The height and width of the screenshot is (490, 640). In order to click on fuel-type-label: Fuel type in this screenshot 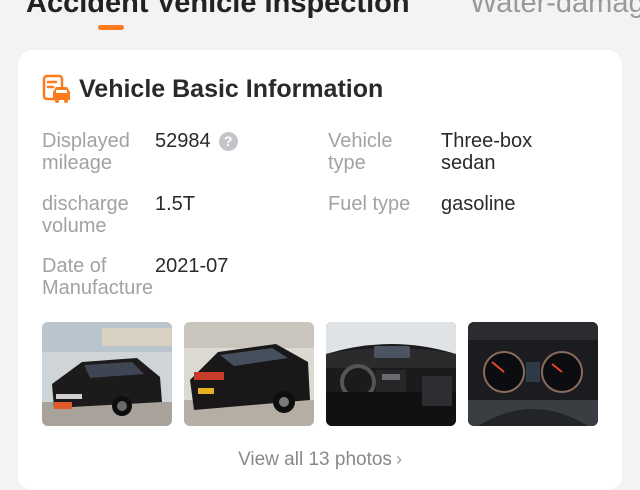, I will do `click(369, 204)`.